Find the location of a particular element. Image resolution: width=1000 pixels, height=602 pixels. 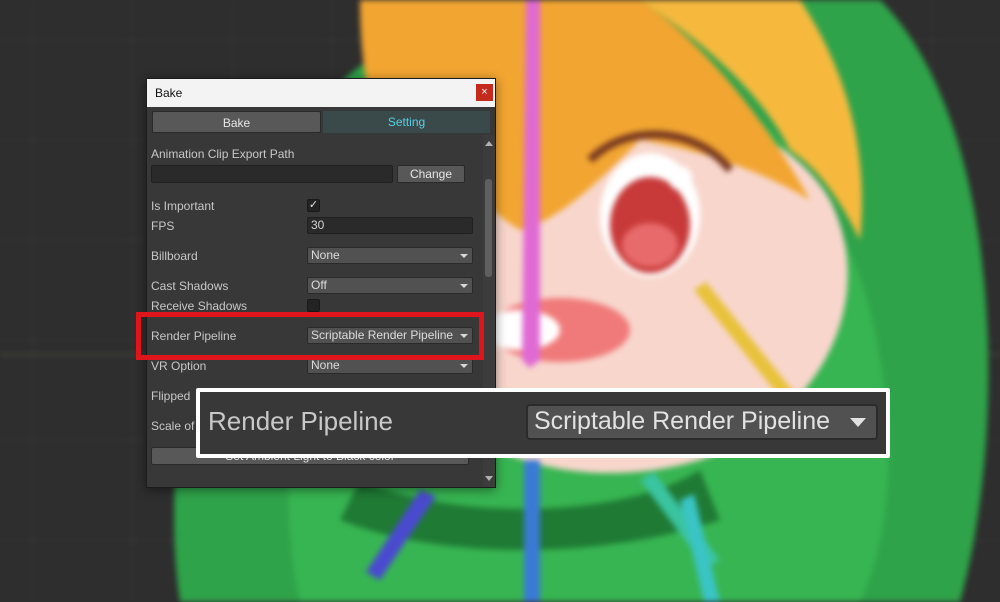

billboard-dropdown: None is located at coordinates (390, 255).